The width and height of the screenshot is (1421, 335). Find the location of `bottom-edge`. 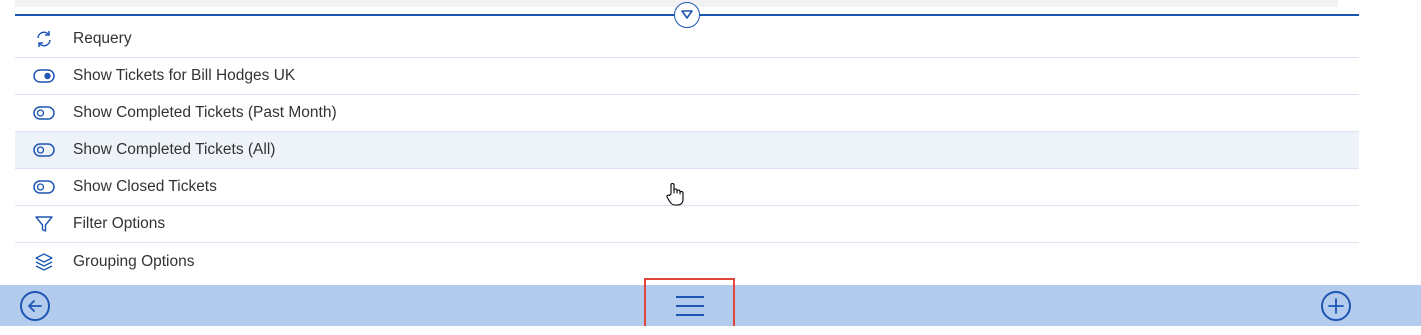

bottom-edge is located at coordinates (710, 330).